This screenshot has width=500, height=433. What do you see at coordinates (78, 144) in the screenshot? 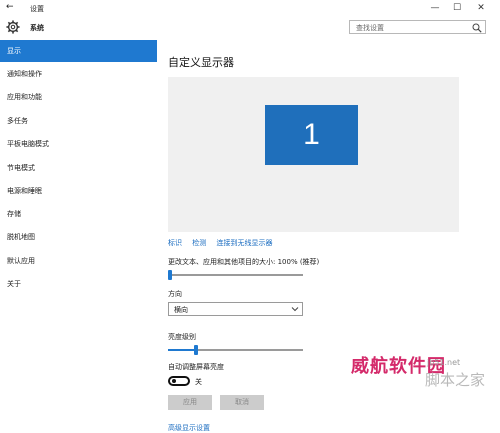
I see `sidebar-item-tablet-mode: 平板电脑模式` at bounding box center [78, 144].